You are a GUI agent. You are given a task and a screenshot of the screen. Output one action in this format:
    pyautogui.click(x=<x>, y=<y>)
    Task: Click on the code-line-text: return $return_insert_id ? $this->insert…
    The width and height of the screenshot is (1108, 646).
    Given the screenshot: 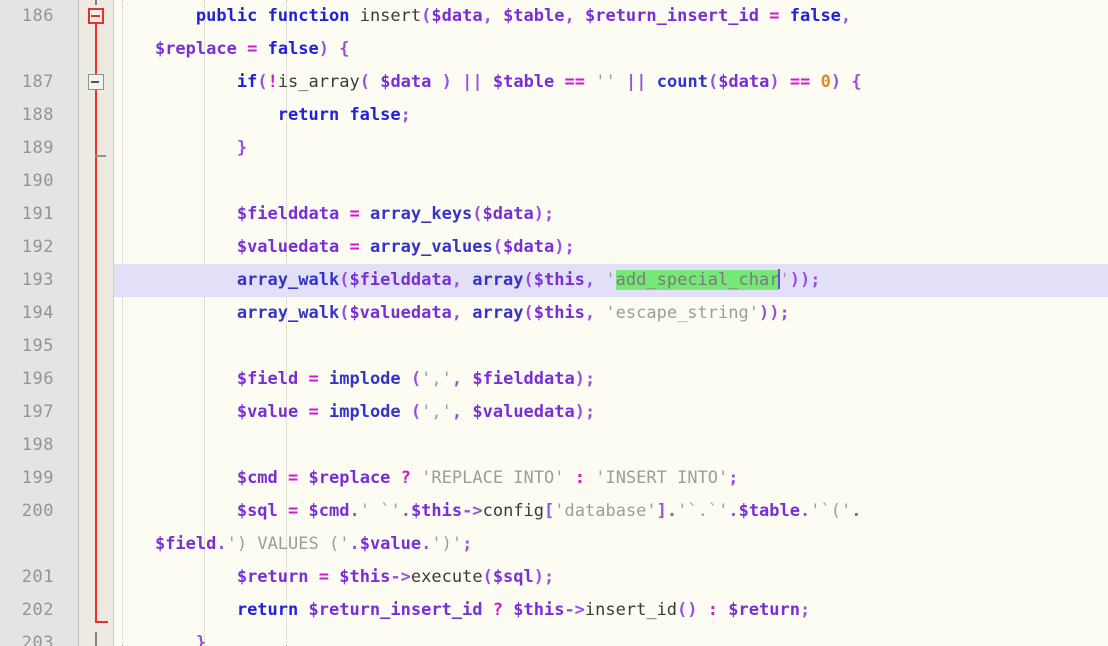 What is the action you would take?
    pyautogui.click(x=462, y=610)
    